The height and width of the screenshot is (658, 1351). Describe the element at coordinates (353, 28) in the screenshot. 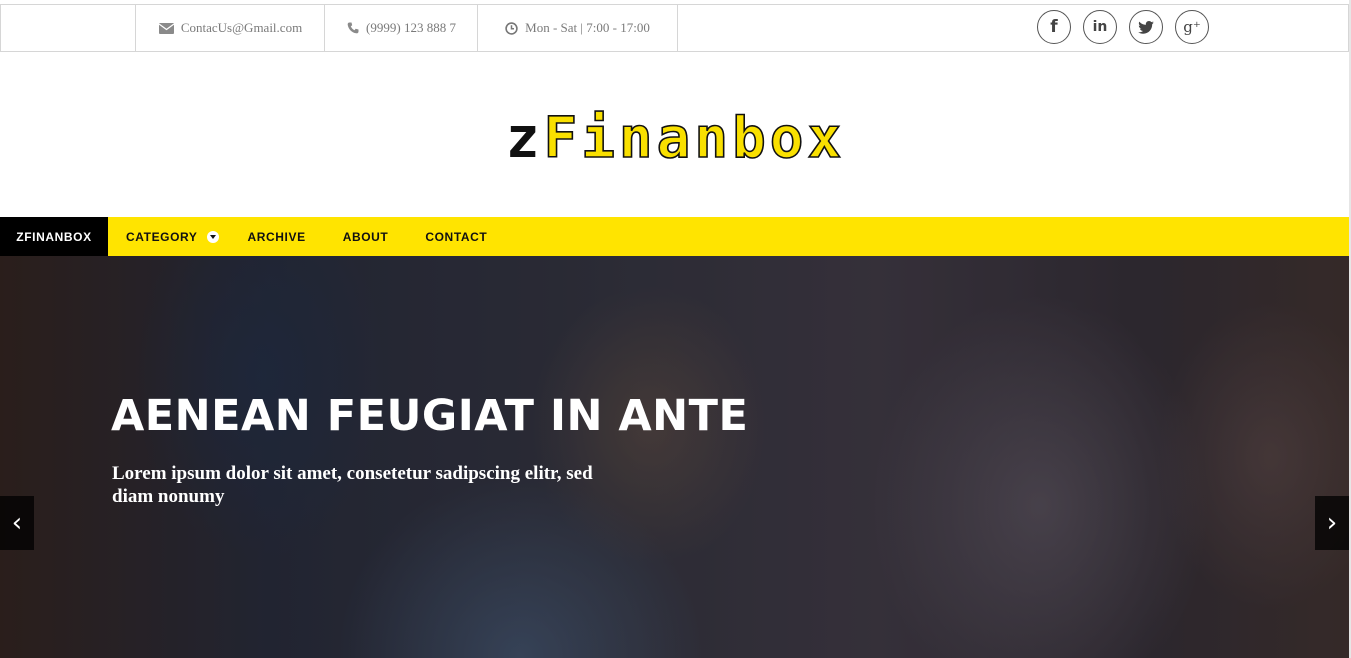

I see `phone-icon` at that location.